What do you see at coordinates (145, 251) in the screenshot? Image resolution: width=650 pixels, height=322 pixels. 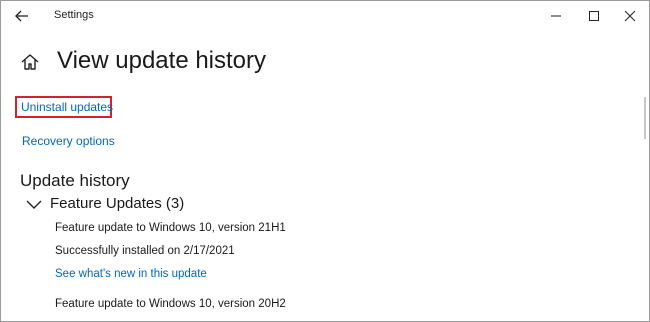 I see `update-item-status: Successfully installed on 2/17/2021` at bounding box center [145, 251].